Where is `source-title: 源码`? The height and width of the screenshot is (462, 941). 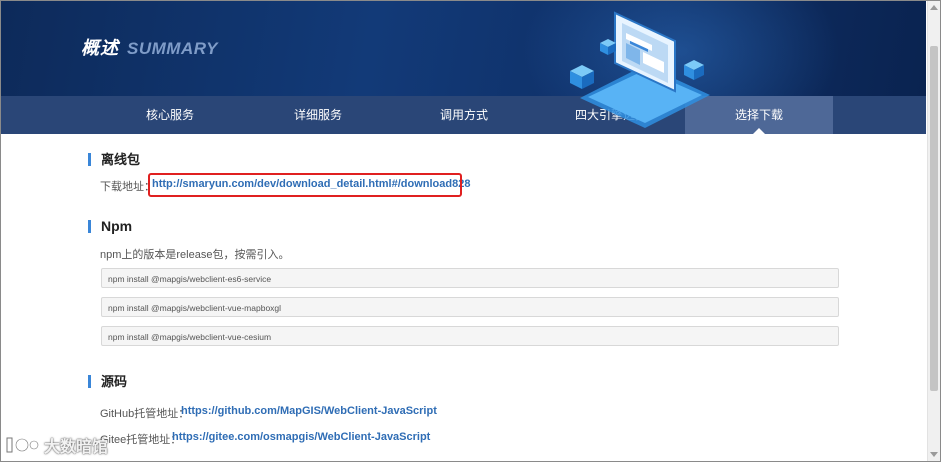
source-title: 源码 is located at coordinates (107, 381).